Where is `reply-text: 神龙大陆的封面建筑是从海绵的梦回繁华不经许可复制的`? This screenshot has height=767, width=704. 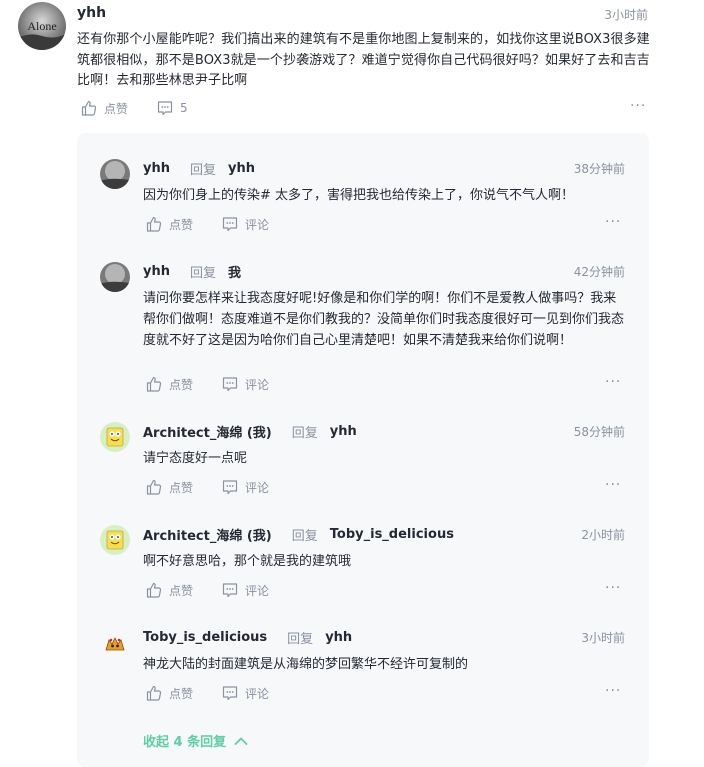 reply-text: 神龙大陆的封面建筑是从海绵的梦回繁华不经许可复制的 is located at coordinates (306, 664).